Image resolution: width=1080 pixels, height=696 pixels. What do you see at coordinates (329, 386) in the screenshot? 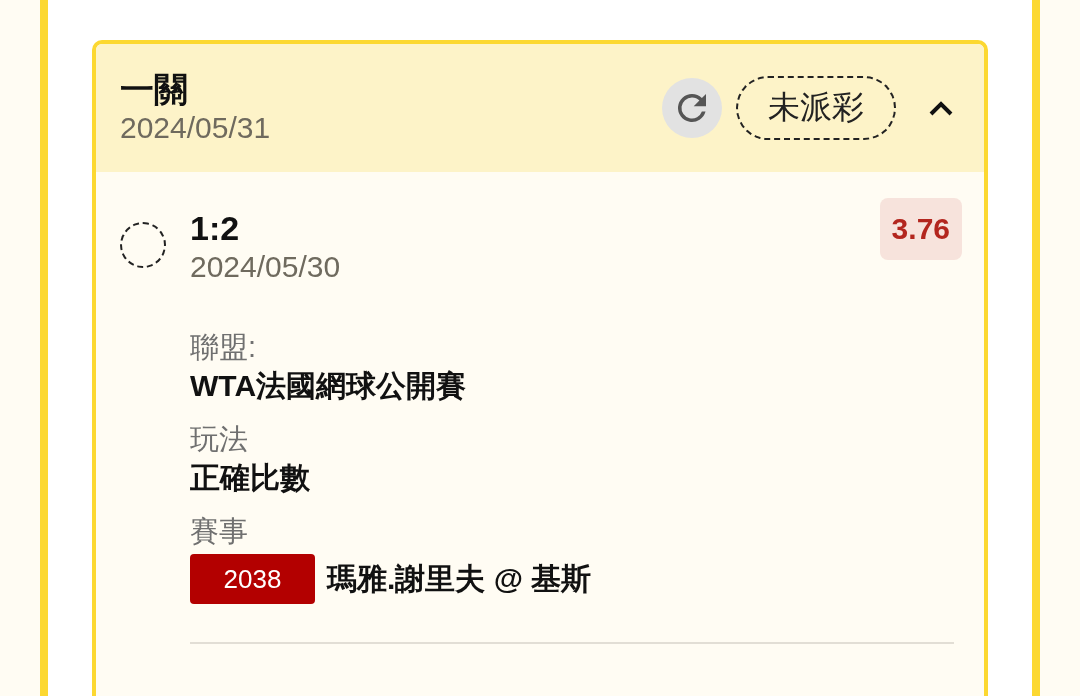
I see `field-value: WTA法國網球公開賽` at bounding box center [329, 386].